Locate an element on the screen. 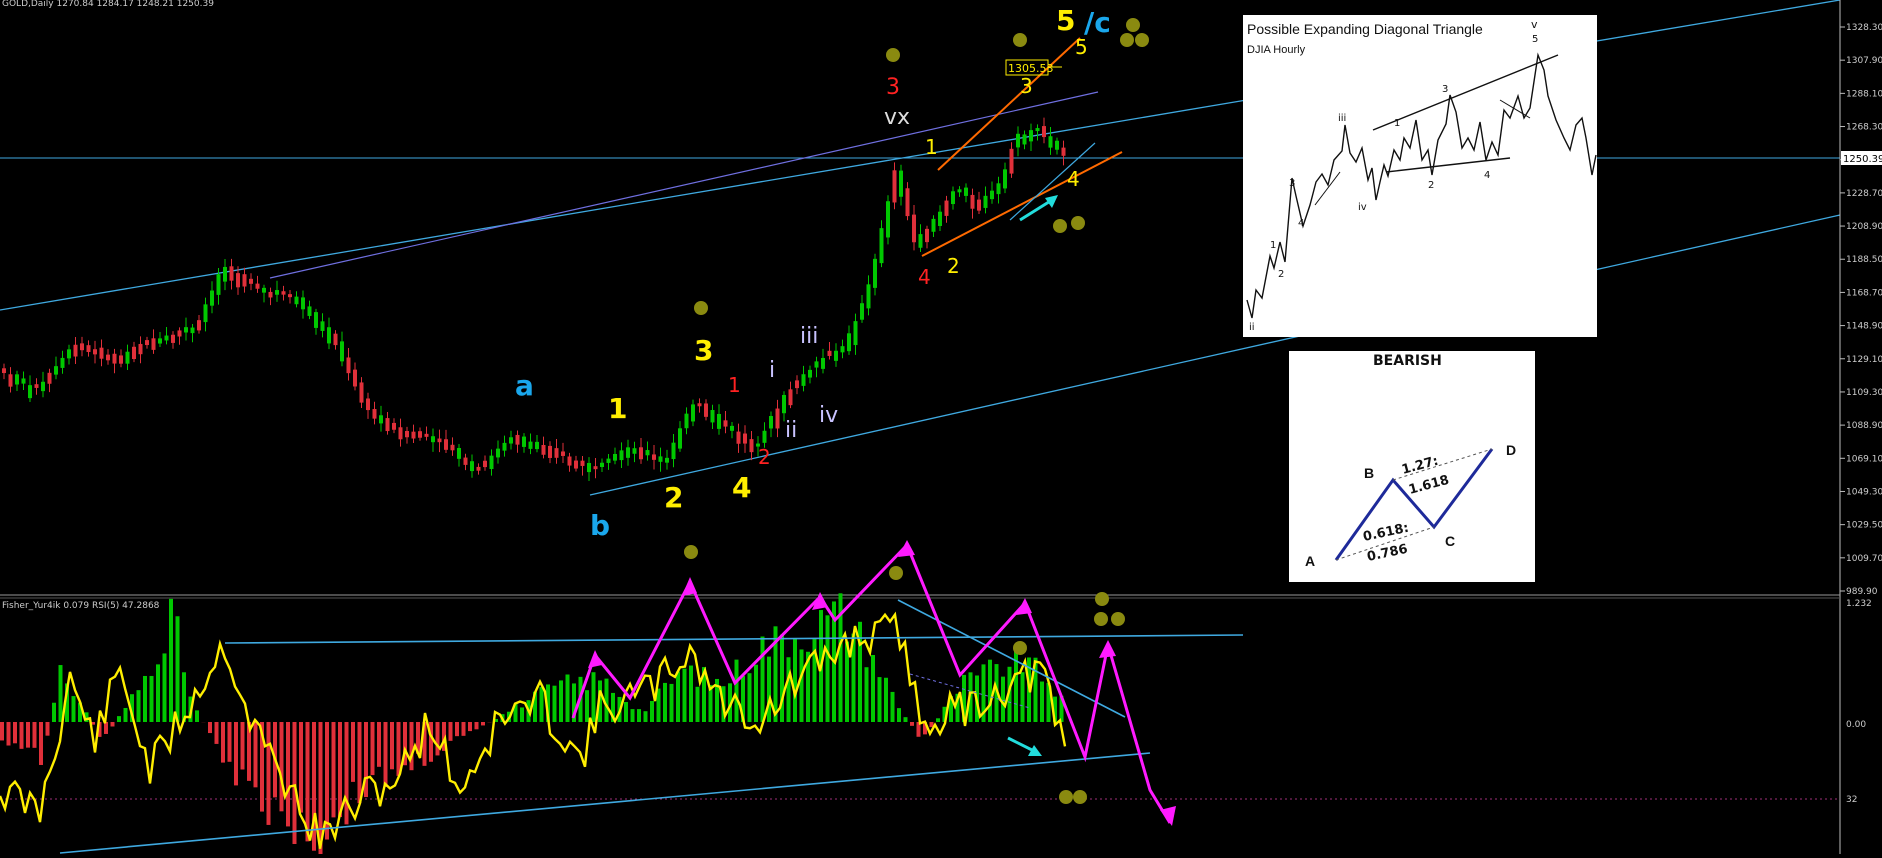 The image size is (1882, 858). price-axis-label: 1029.50 is located at coordinates (1864, 526).